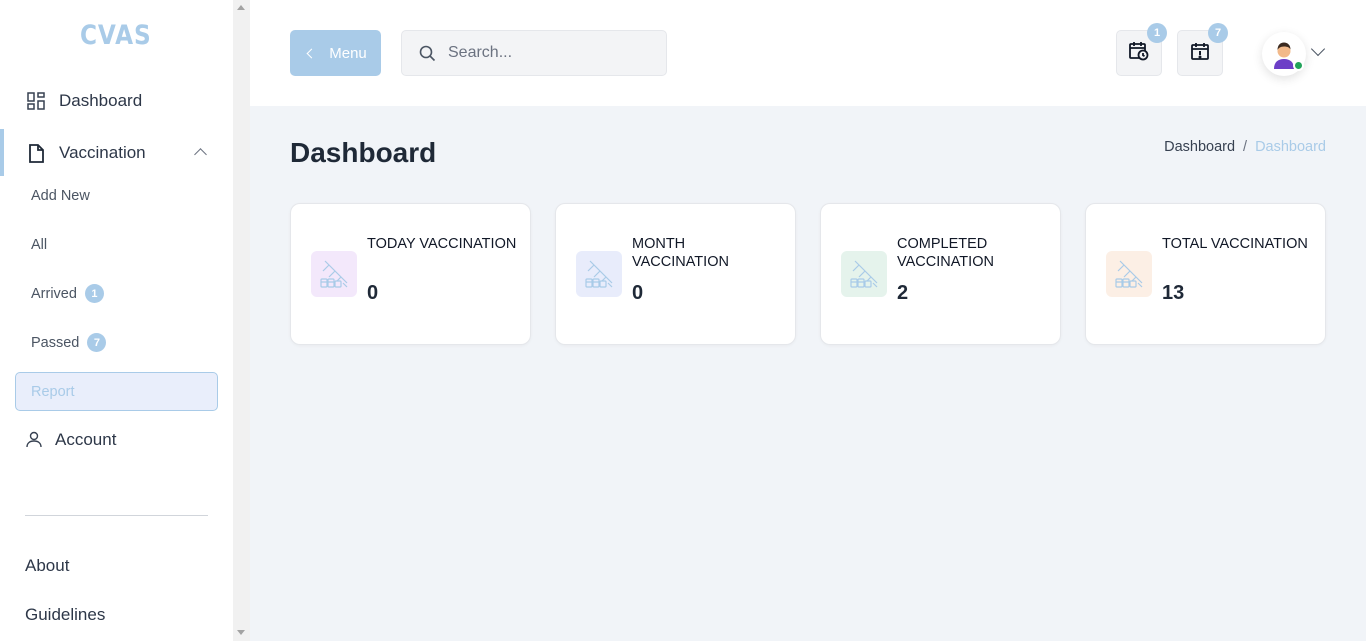 The image size is (1366, 641). I want to click on sidebar-item-dashboard: Dashboard, so click(116, 101).